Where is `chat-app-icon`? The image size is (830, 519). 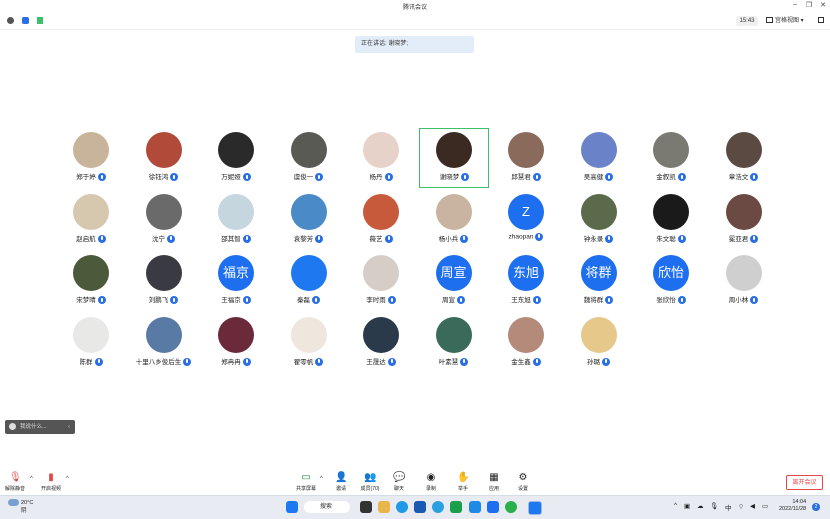 chat-app-icon is located at coordinates (511, 507).